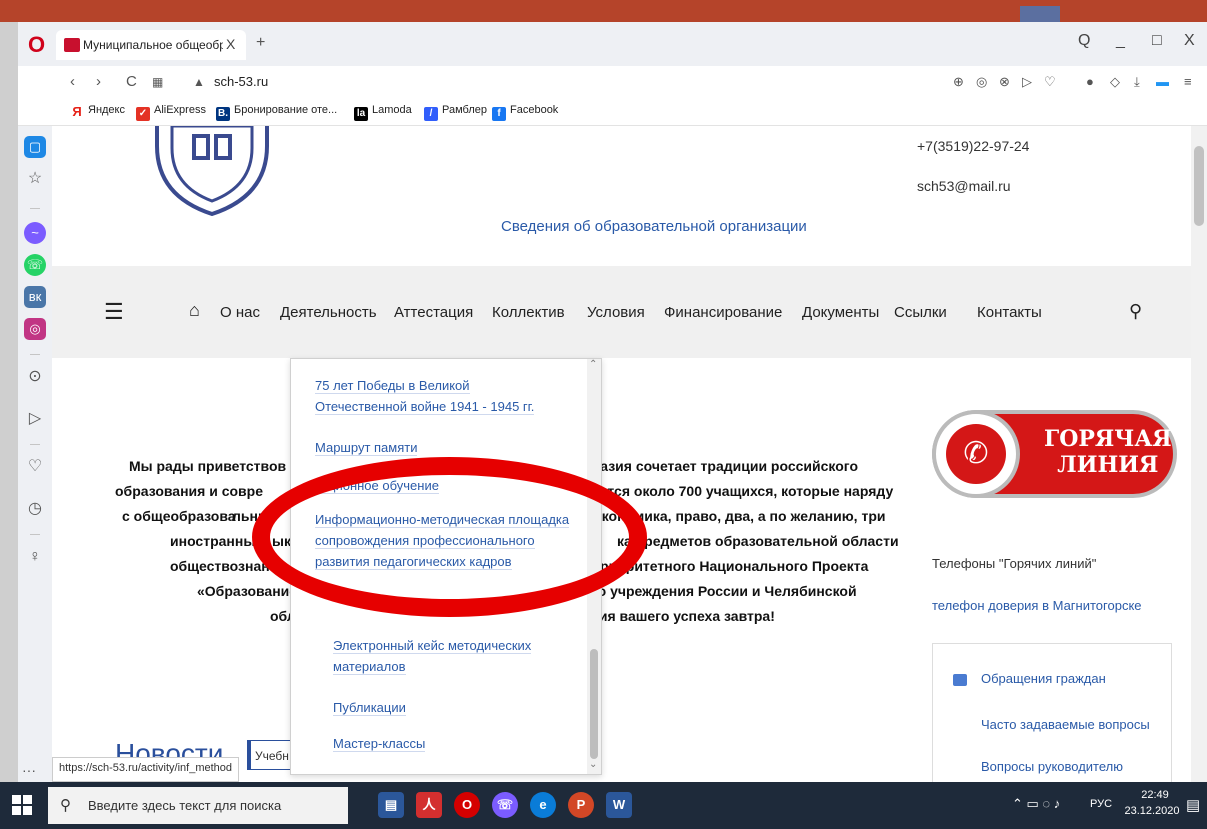 Image resolution: width=1207 pixels, height=829 pixels. Describe the element at coordinates (114, 312) in the screenshot. I see `hamburger-menu-icon: ☰` at that location.